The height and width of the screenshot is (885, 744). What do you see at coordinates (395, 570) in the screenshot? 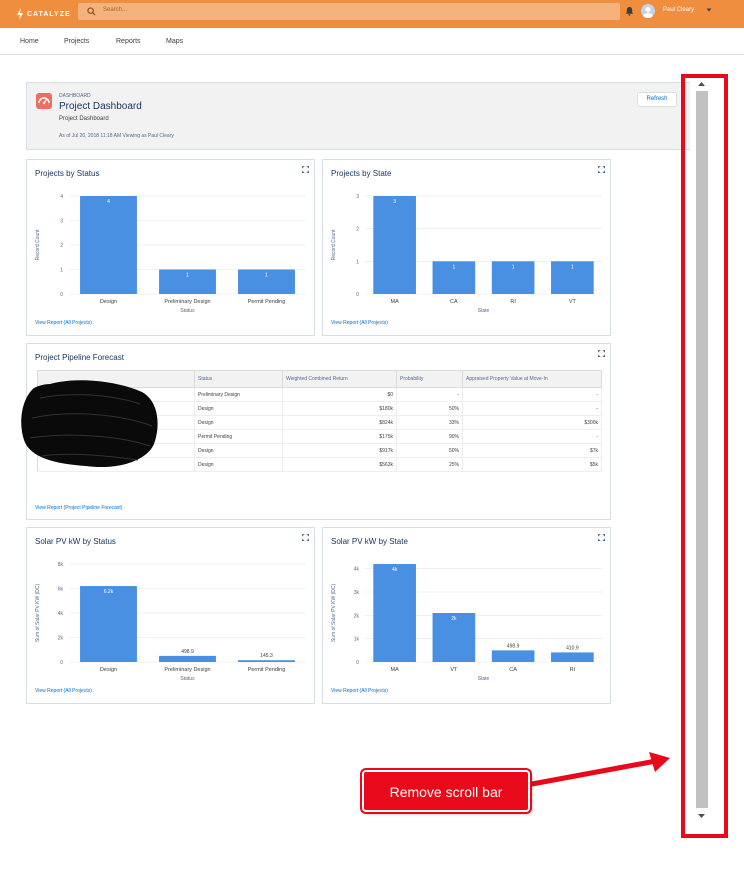
I see `data-label: 4k` at bounding box center [395, 570].